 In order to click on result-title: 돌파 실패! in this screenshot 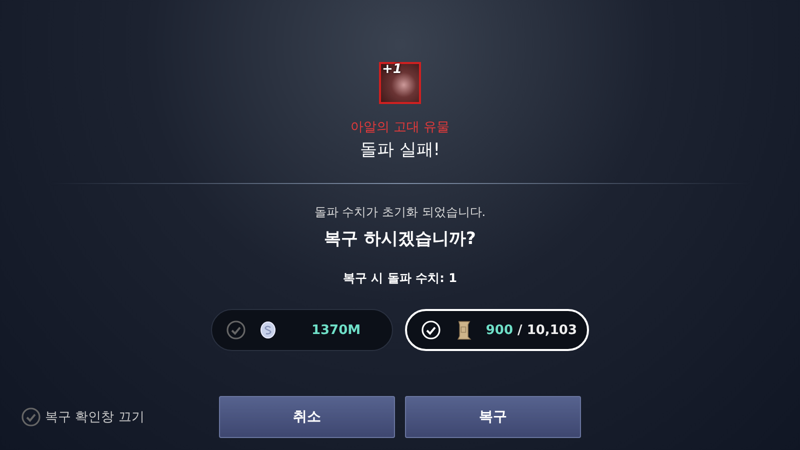, I will do `click(400, 150)`.